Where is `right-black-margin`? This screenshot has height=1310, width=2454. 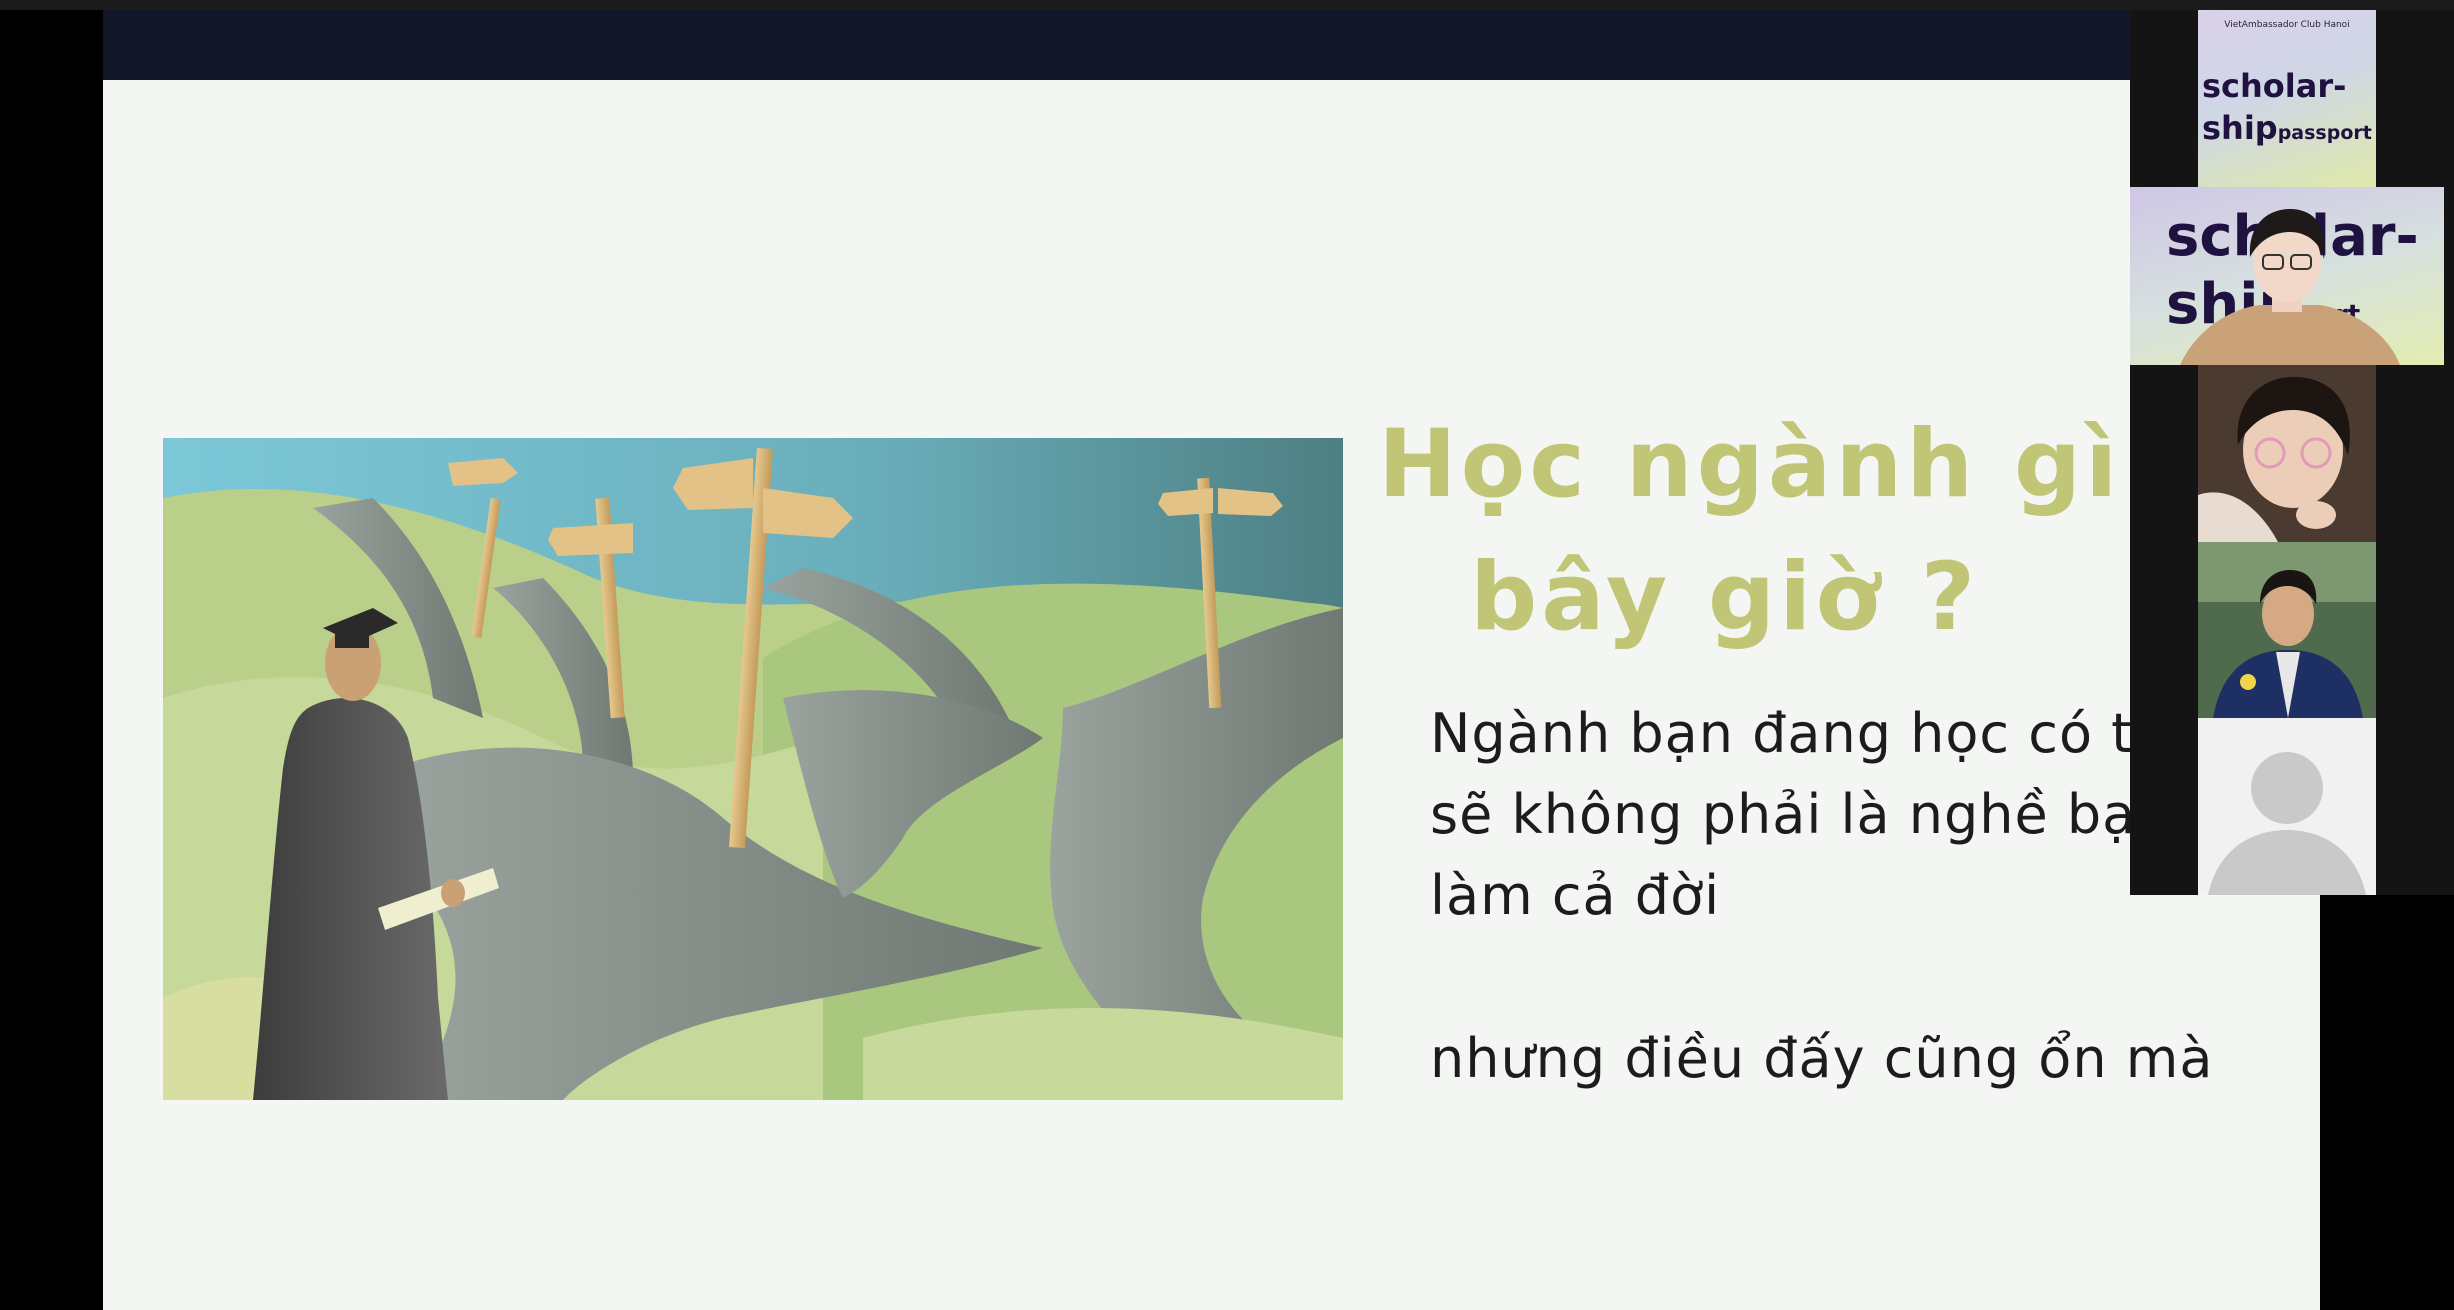
right-black-margin is located at coordinates (2387, 1102).